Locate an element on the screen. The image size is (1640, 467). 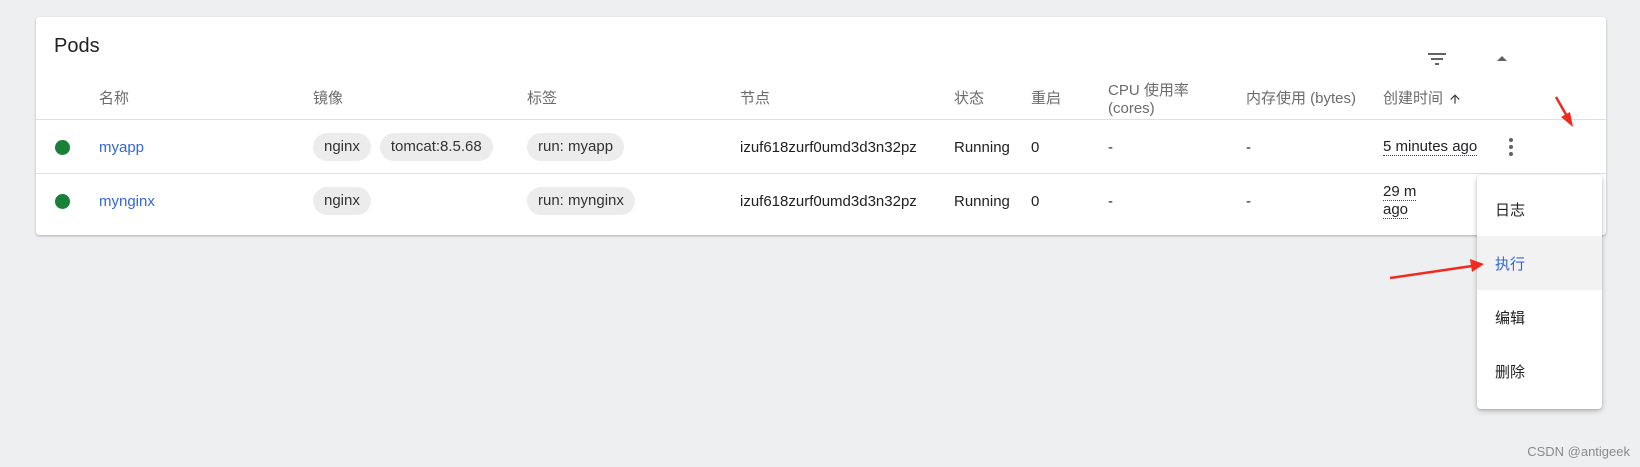
column-header-created: 创建时间 is located at coordinates (1422, 99).